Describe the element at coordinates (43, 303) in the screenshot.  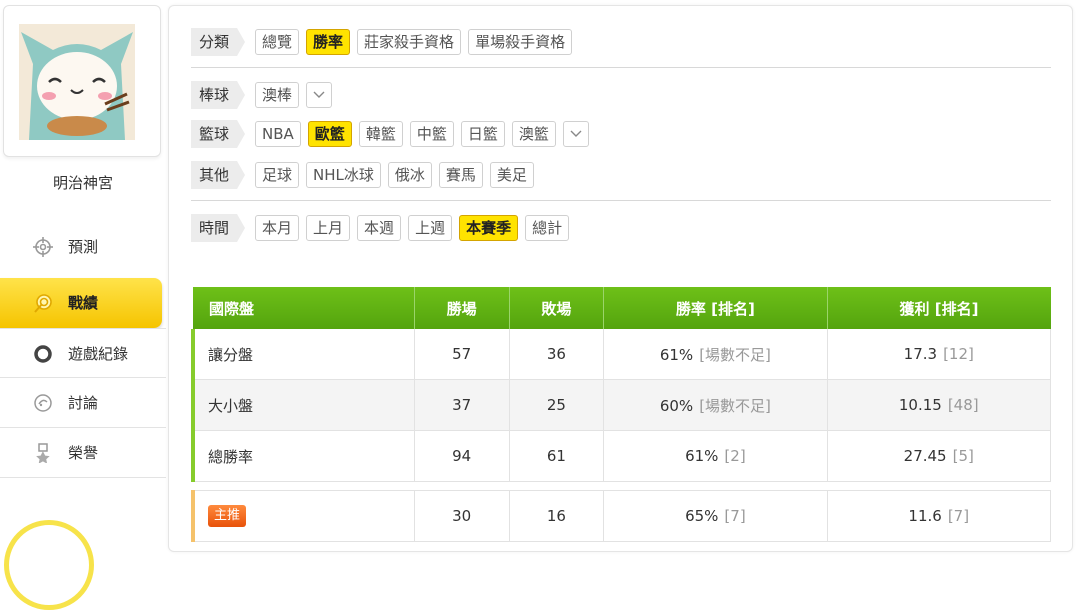
I see `target-icon` at that location.